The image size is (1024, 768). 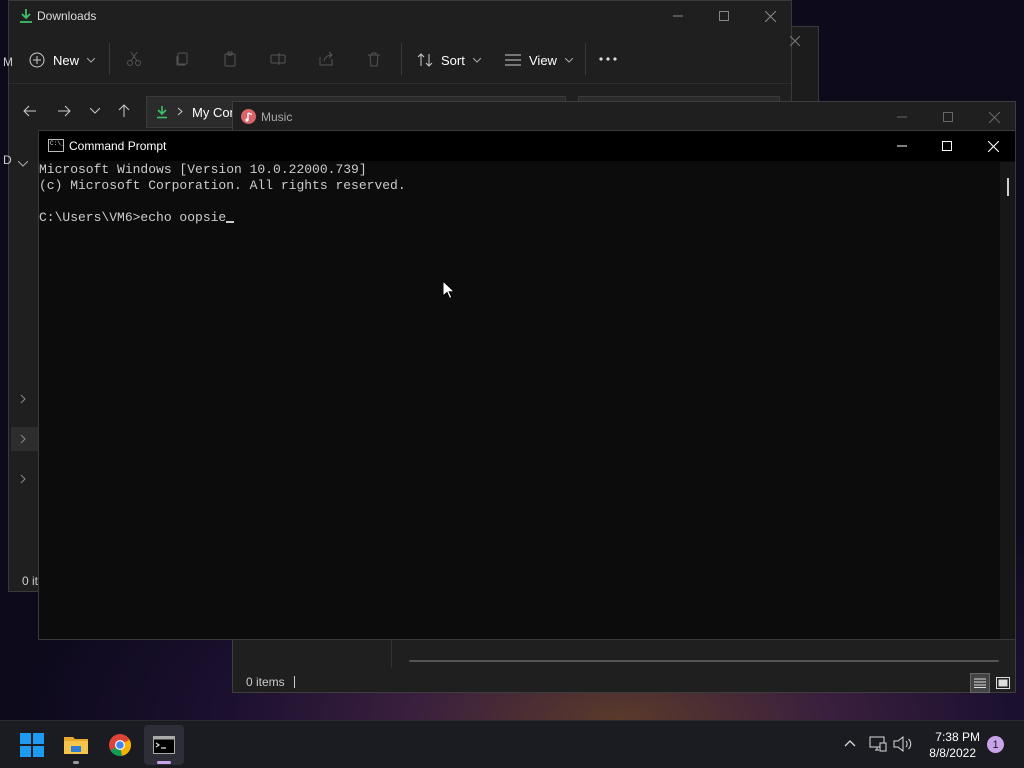 What do you see at coordinates (902, 146) in the screenshot?
I see `cmd-minimize-button` at bounding box center [902, 146].